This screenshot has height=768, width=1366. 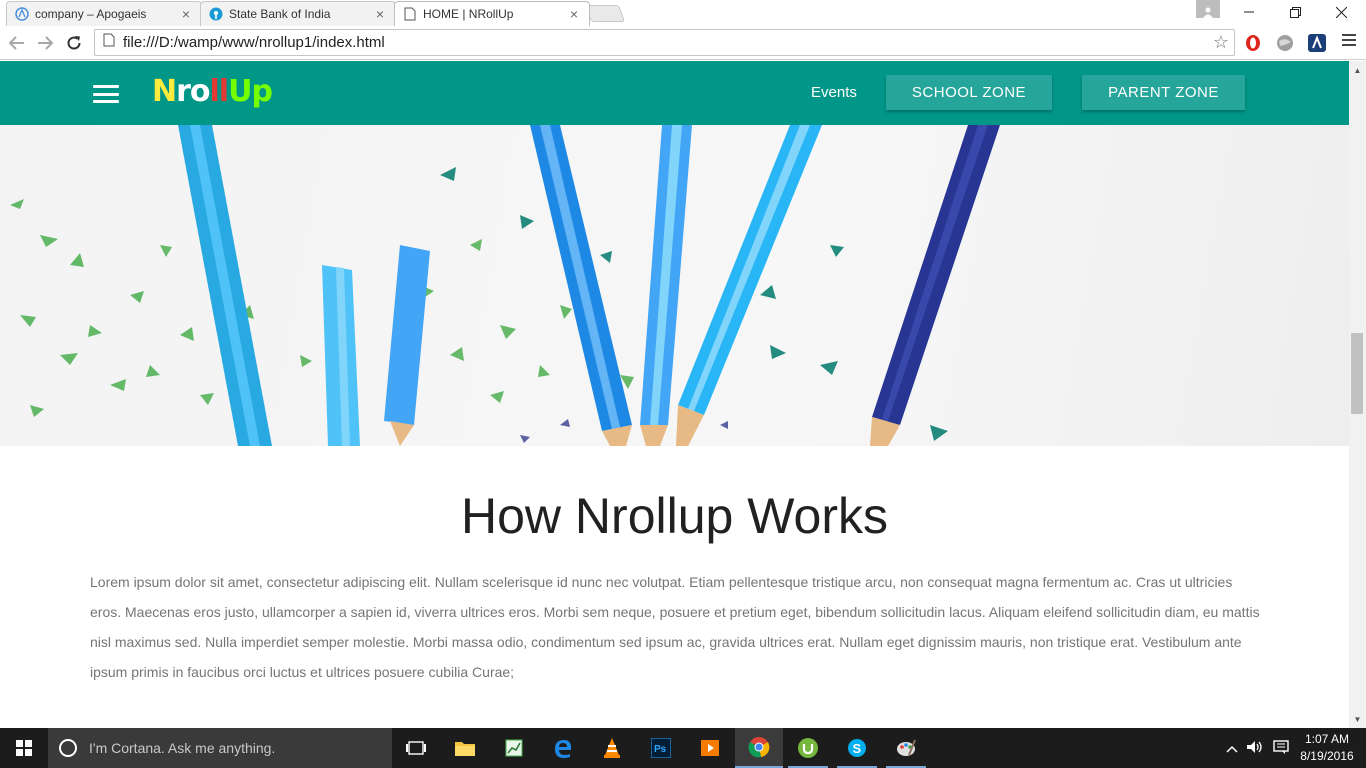 I want to click on acrobat-extension-icon, so click(x=1317, y=43).